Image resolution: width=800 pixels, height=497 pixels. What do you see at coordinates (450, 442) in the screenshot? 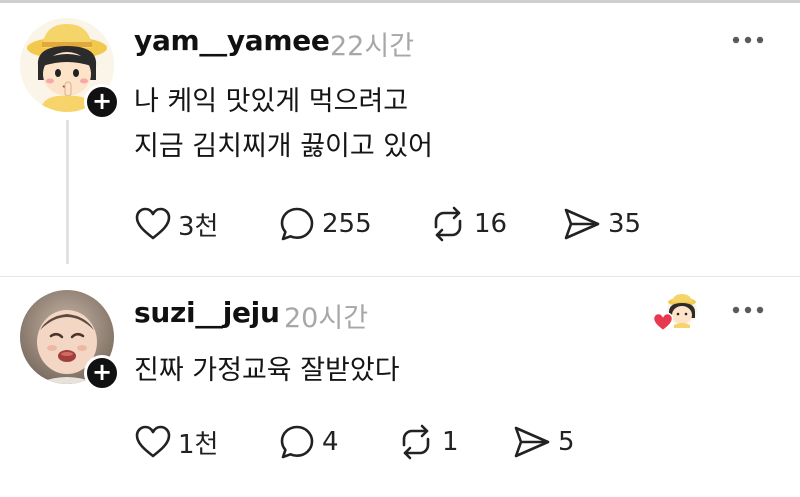
I see `repost-count: 1` at bounding box center [450, 442].